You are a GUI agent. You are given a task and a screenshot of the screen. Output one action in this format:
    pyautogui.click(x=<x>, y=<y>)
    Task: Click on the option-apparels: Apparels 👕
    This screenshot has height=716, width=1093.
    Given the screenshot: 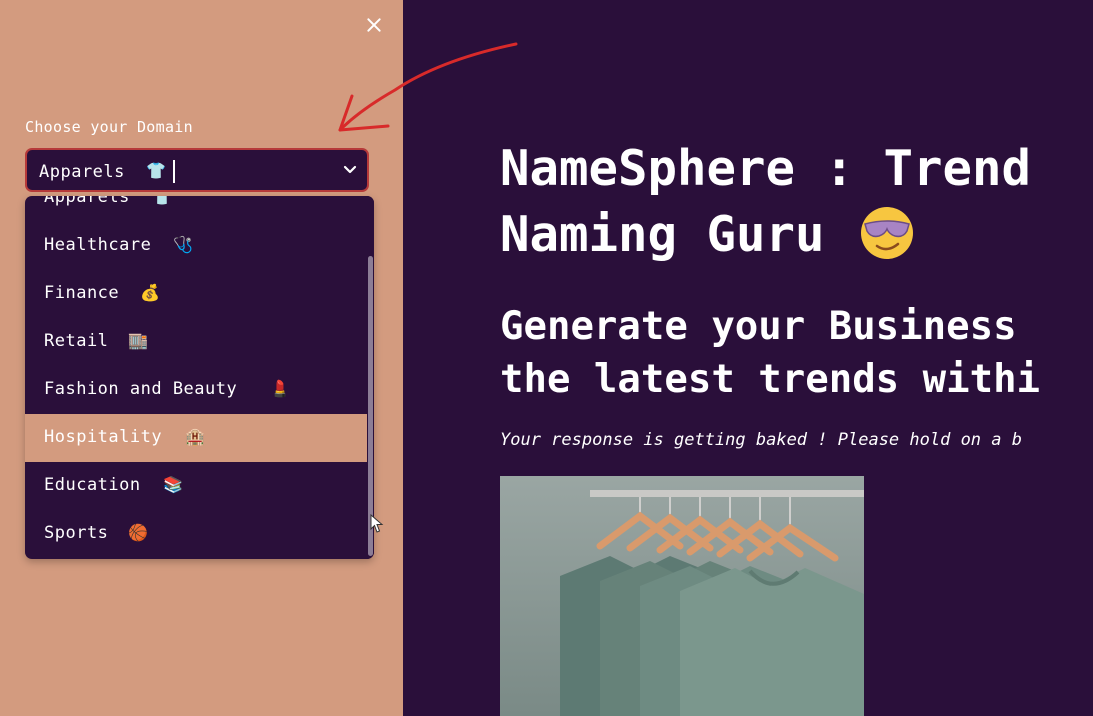 What is the action you would take?
    pyautogui.click(x=196, y=209)
    